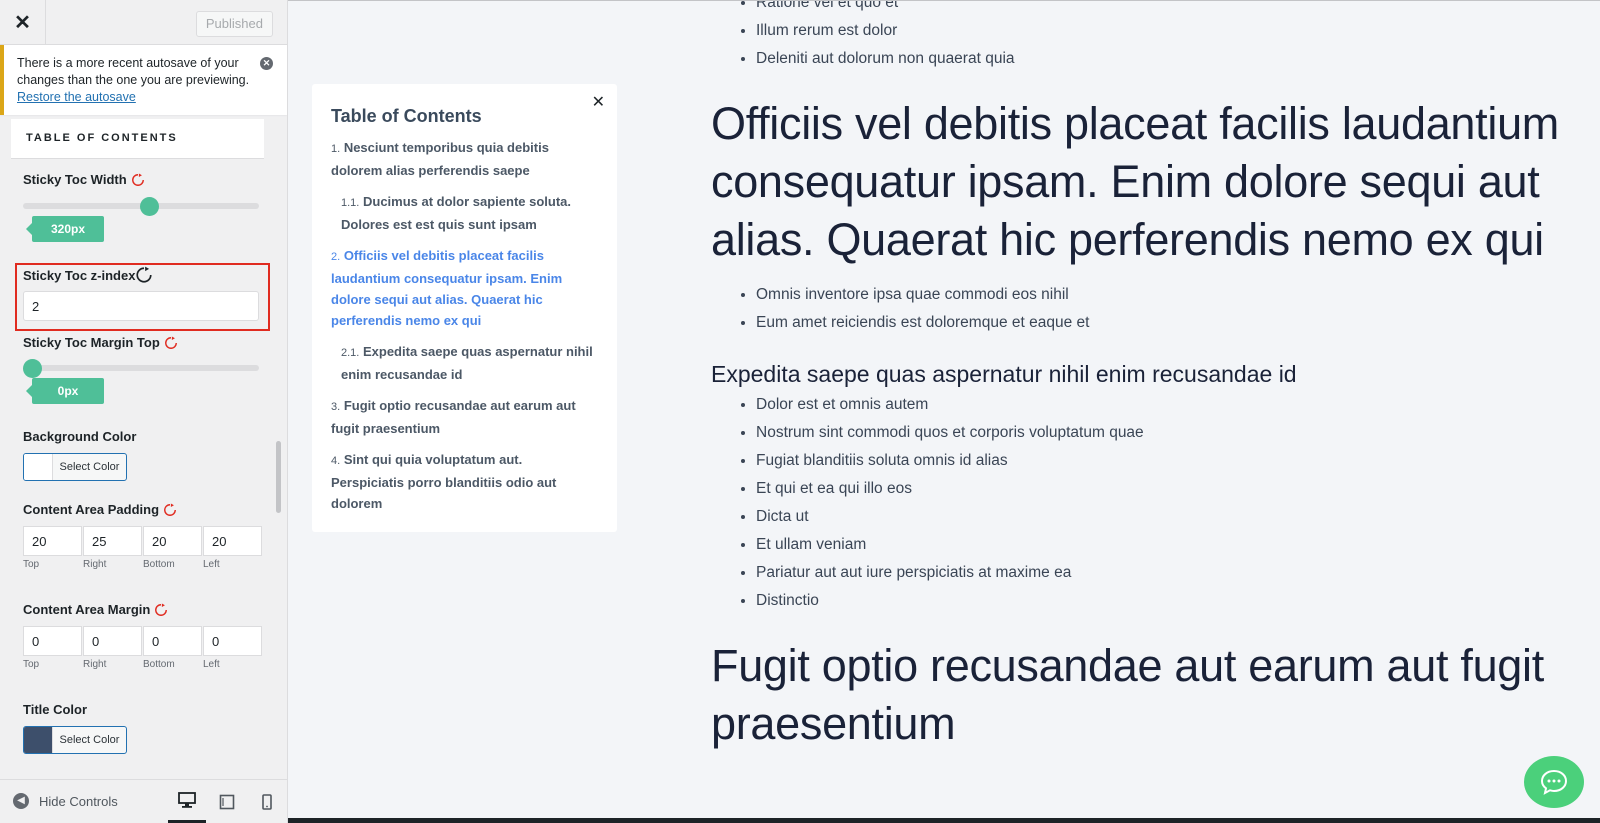 The height and width of the screenshot is (823, 1600). Describe the element at coordinates (266, 63) in the screenshot. I see `dismiss-notice-icon: ✕` at that location.